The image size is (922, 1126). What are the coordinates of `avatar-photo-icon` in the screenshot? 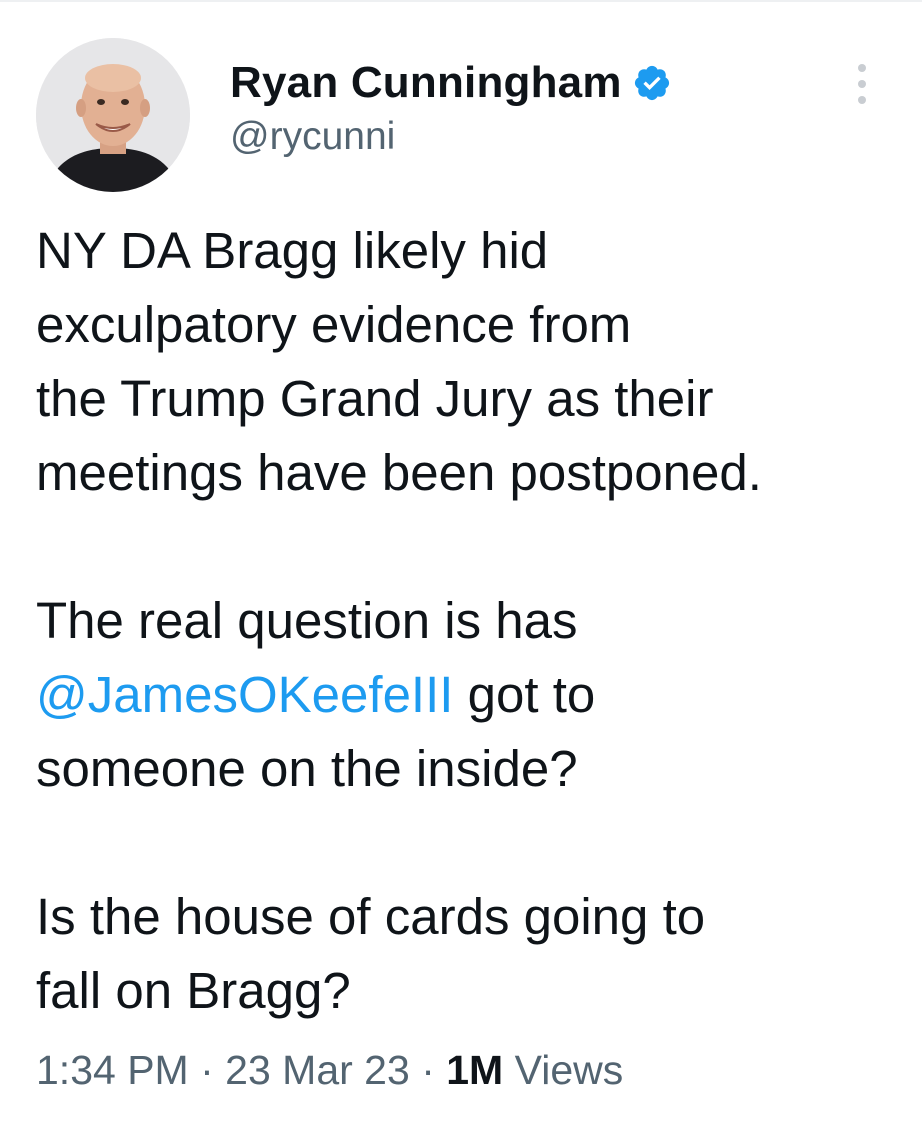 It's located at (113, 115).